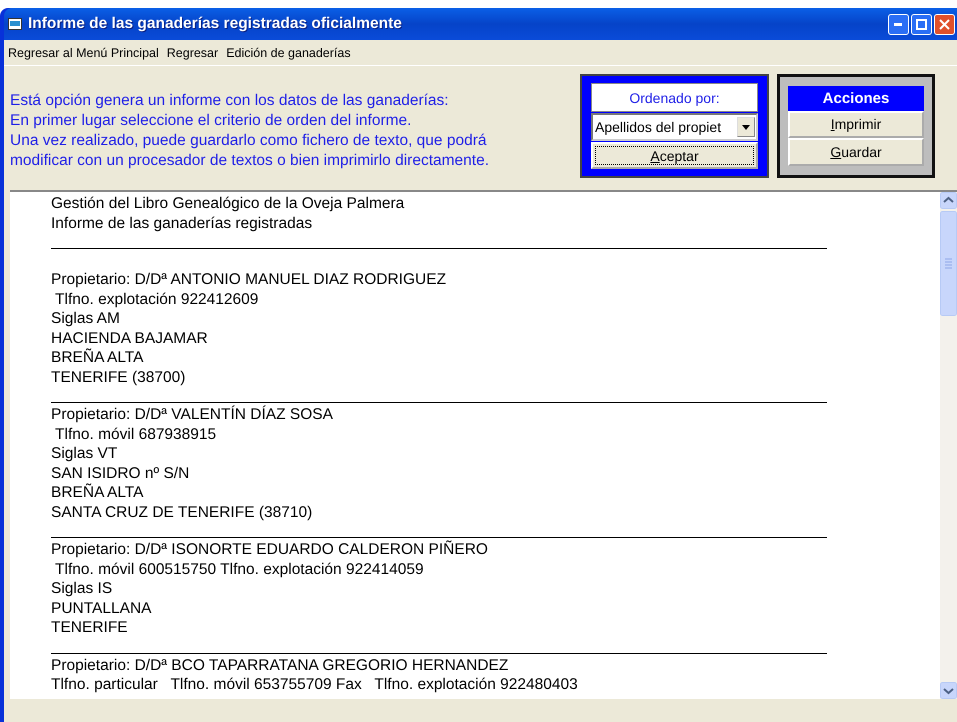  Describe the element at coordinates (157, 299) in the screenshot. I see `report-line: Tlfno. explotación 922412609` at that location.